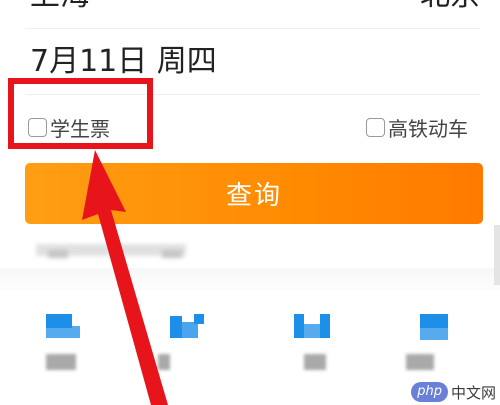  Describe the element at coordinates (250, 8) in the screenshot. I see `route-row: 上海 北京` at that location.